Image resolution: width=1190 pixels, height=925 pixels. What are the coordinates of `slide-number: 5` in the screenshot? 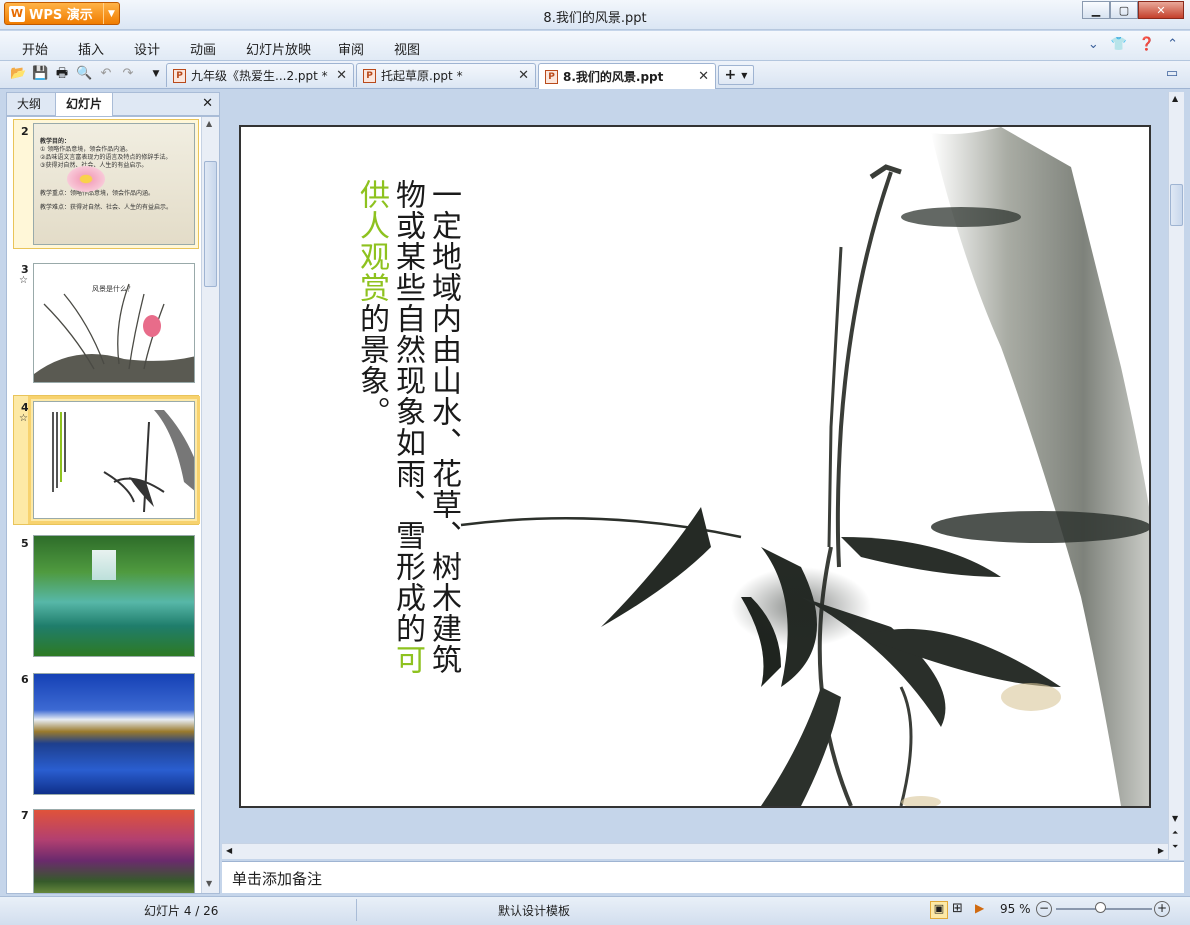 It's located at (25, 543).